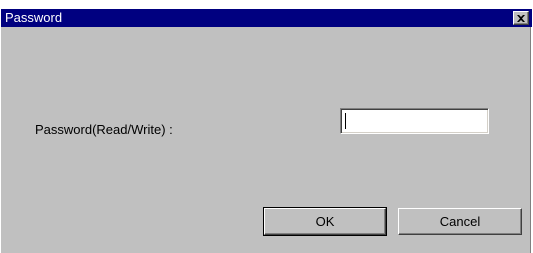  I want to click on title-bar: Password, so click(266, 18).